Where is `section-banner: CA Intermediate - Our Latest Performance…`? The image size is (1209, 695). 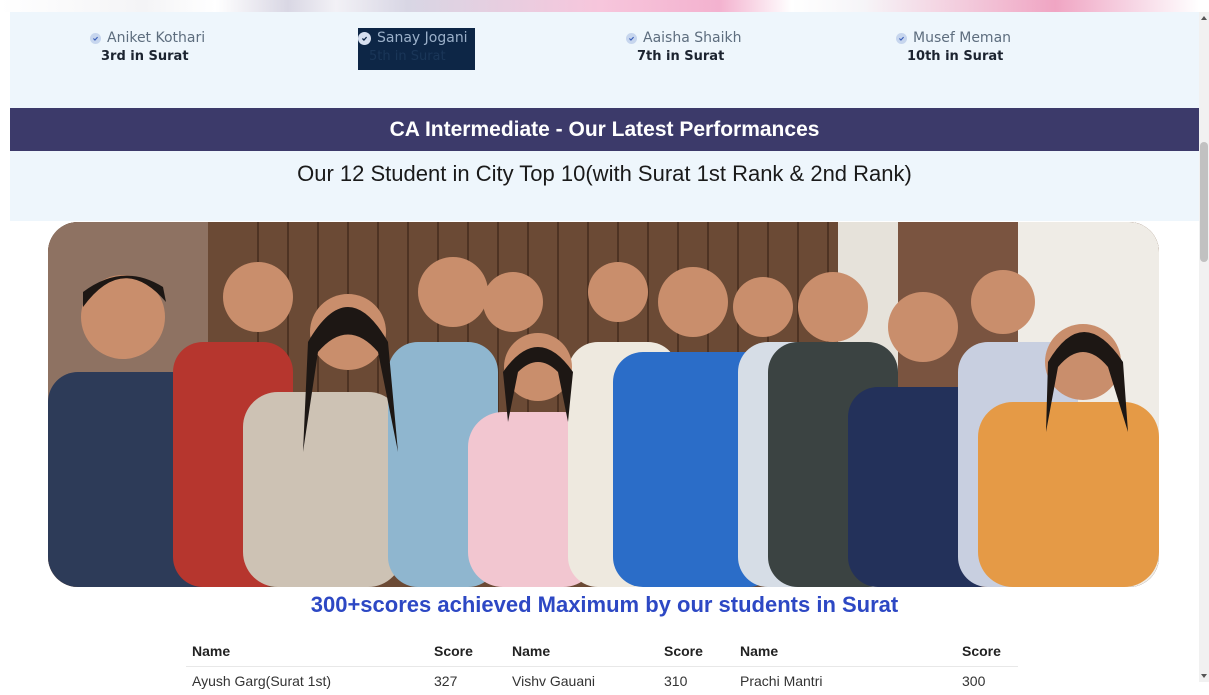 section-banner: CA Intermediate - Our Latest Performance… is located at coordinates (604, 129).